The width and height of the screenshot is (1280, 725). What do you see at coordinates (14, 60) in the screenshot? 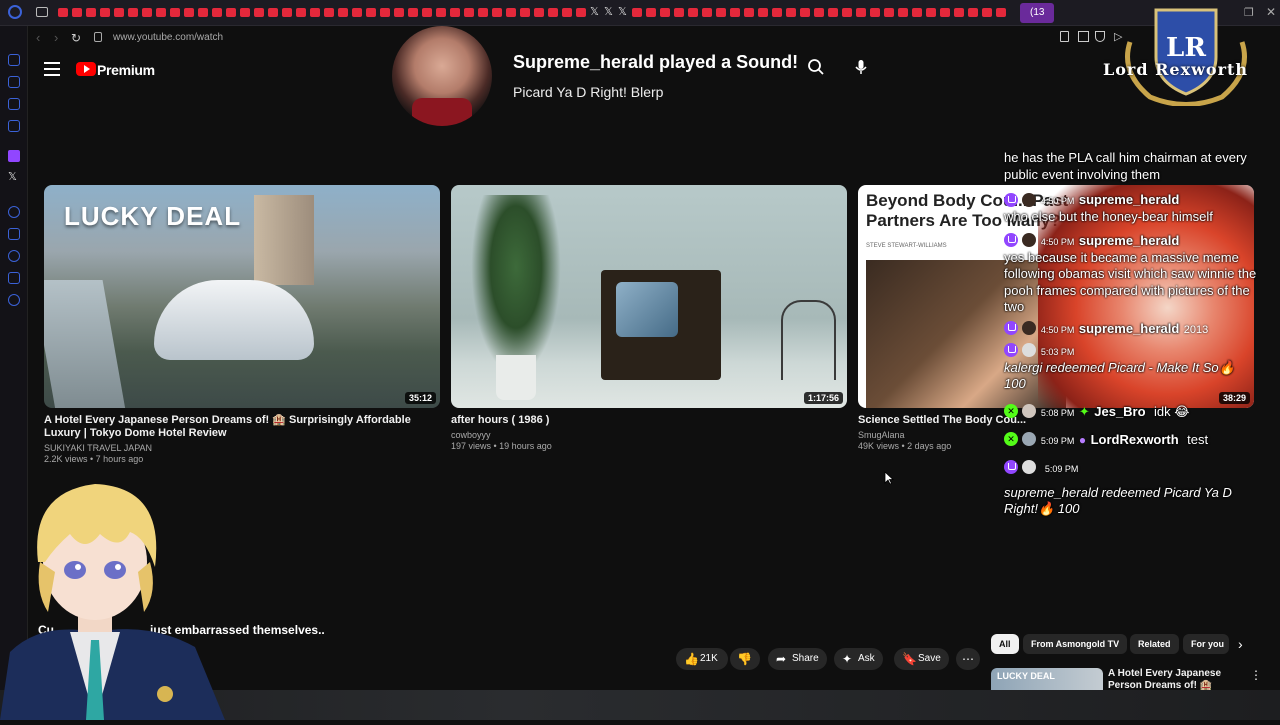
I see `sidebar-aria-icon` at bounding box center [14, 60].